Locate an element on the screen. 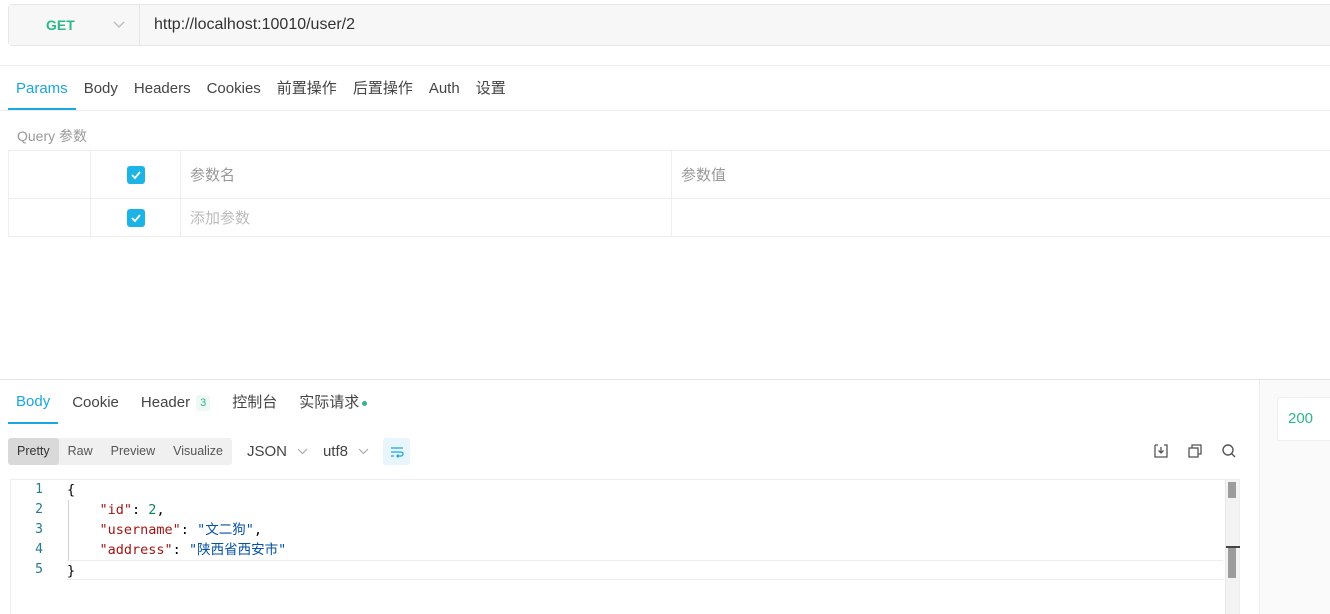  tab-label: Body is located at coordinates (33, 401).